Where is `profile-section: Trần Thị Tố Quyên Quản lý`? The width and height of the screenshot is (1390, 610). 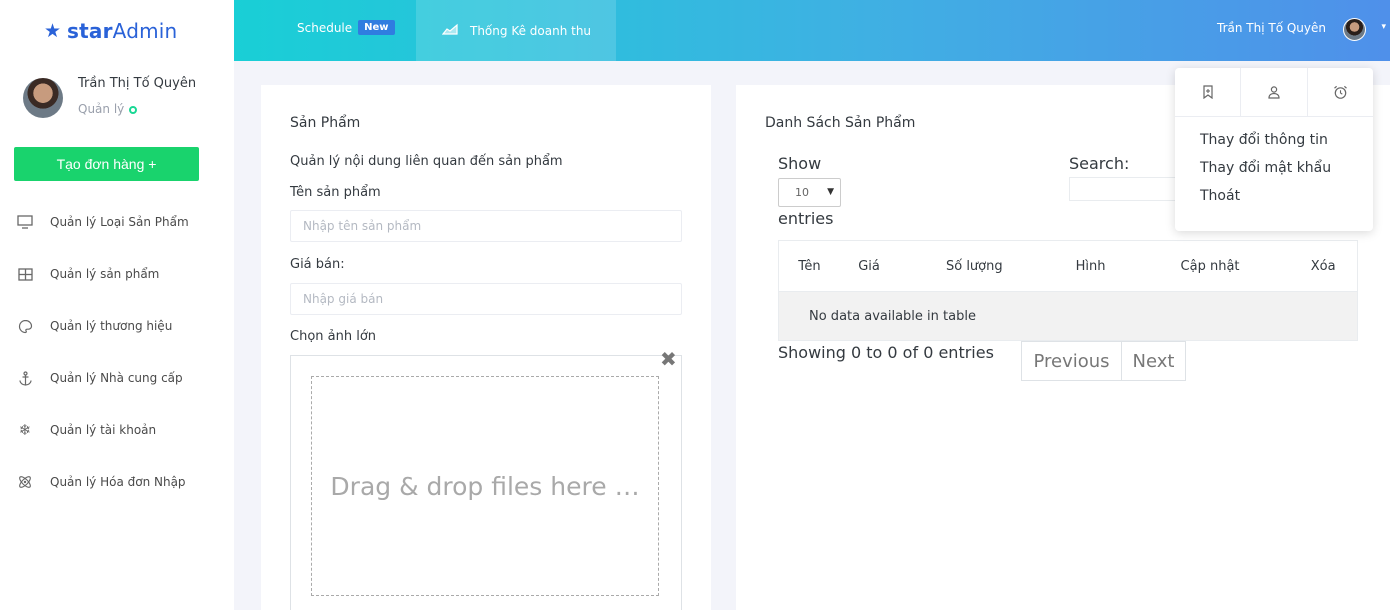
profile-section: Trần Thị Tố Quyên Quản lý is located at coordinates (117, 104).